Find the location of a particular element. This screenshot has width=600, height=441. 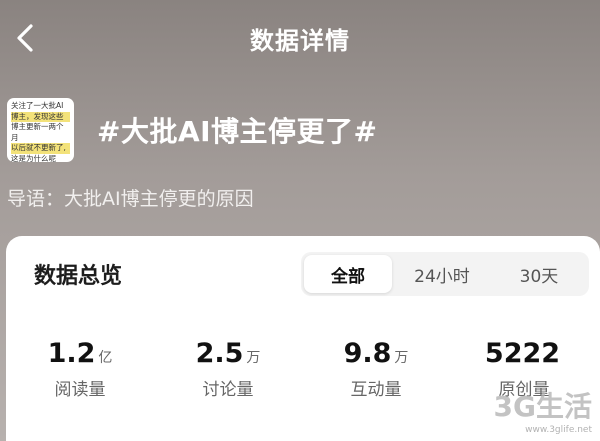

overview-title: 数据总览 is located at coordinates (78, 276).